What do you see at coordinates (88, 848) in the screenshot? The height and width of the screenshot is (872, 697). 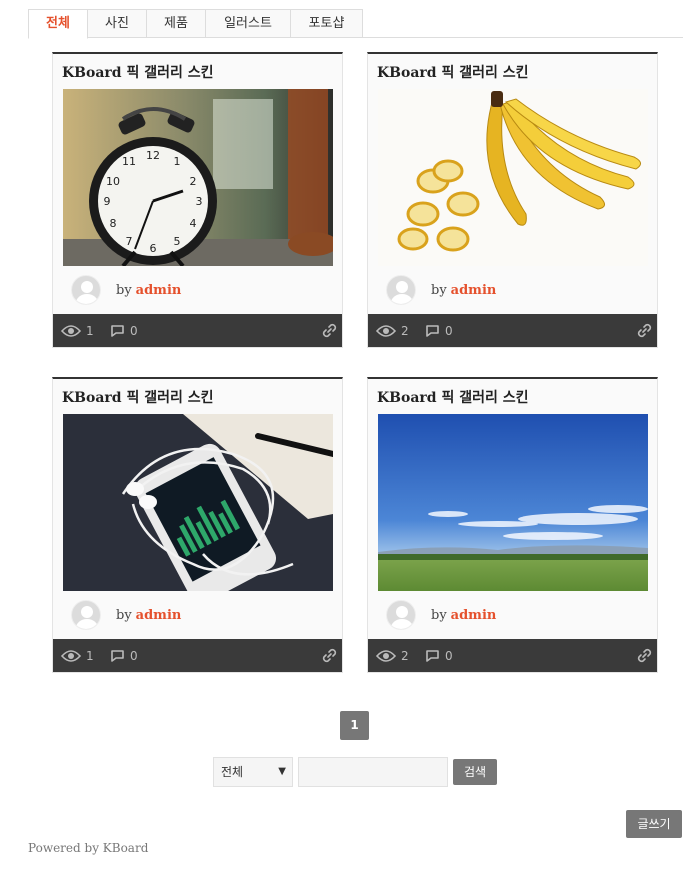 I see `powered-by-link: Powered by KBoard` at bounding box center [88, 848].